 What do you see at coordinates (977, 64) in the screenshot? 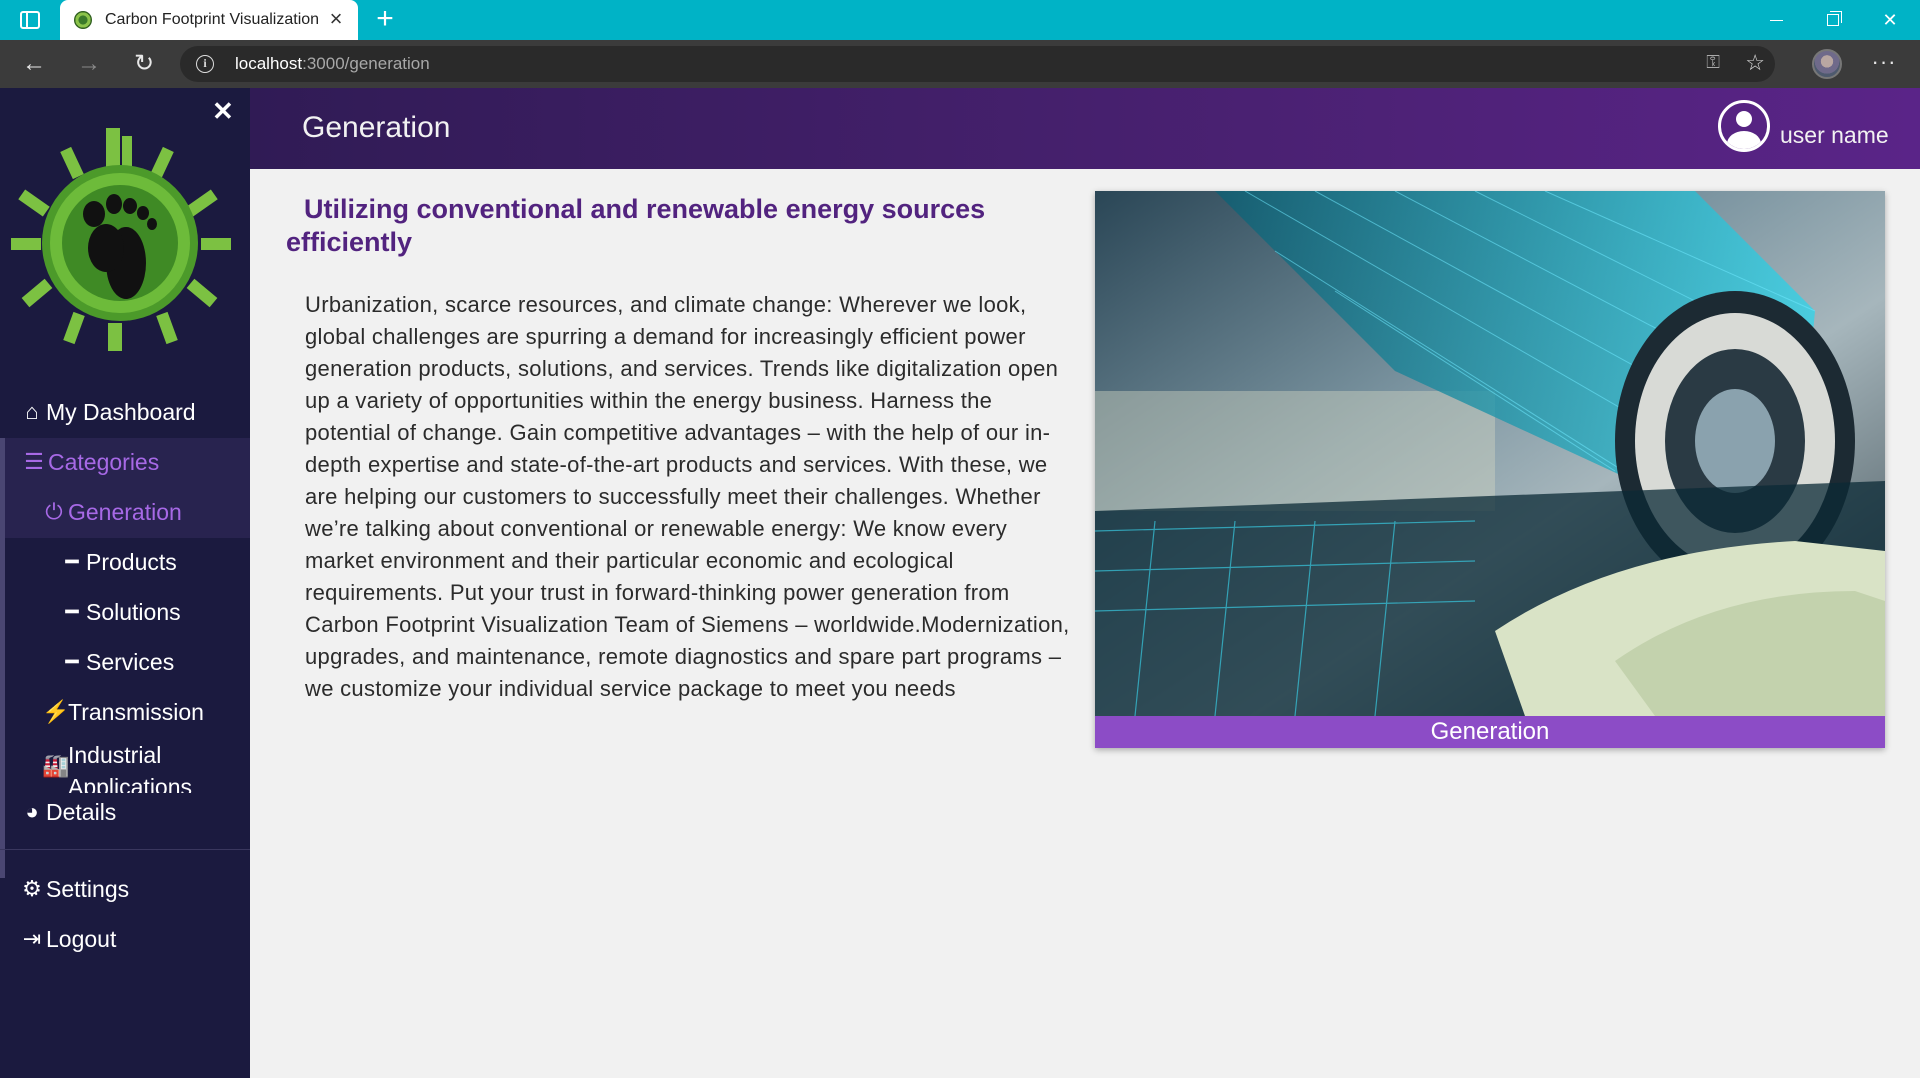
I see `address-bar: i localhost:3000/generation ⚿ ☆` at bounding box center [977, 64].